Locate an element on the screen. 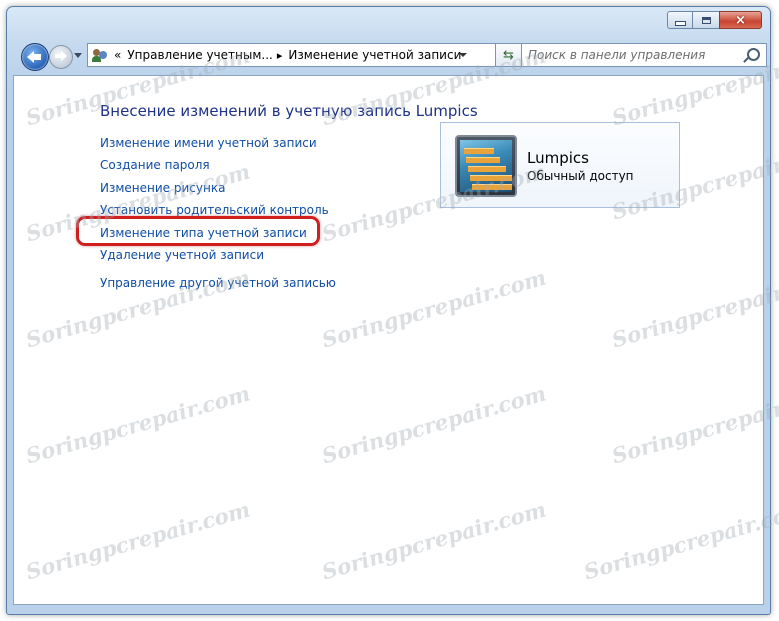  link-delete-account: Удаление учетной записи is located at coordinates (182, 255).